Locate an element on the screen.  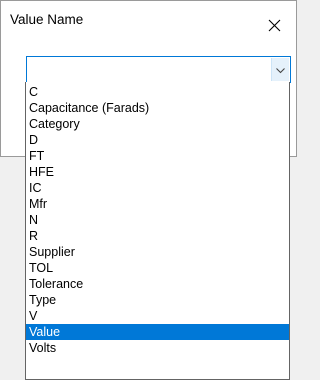
close-button is located at coordinates (274, 25).